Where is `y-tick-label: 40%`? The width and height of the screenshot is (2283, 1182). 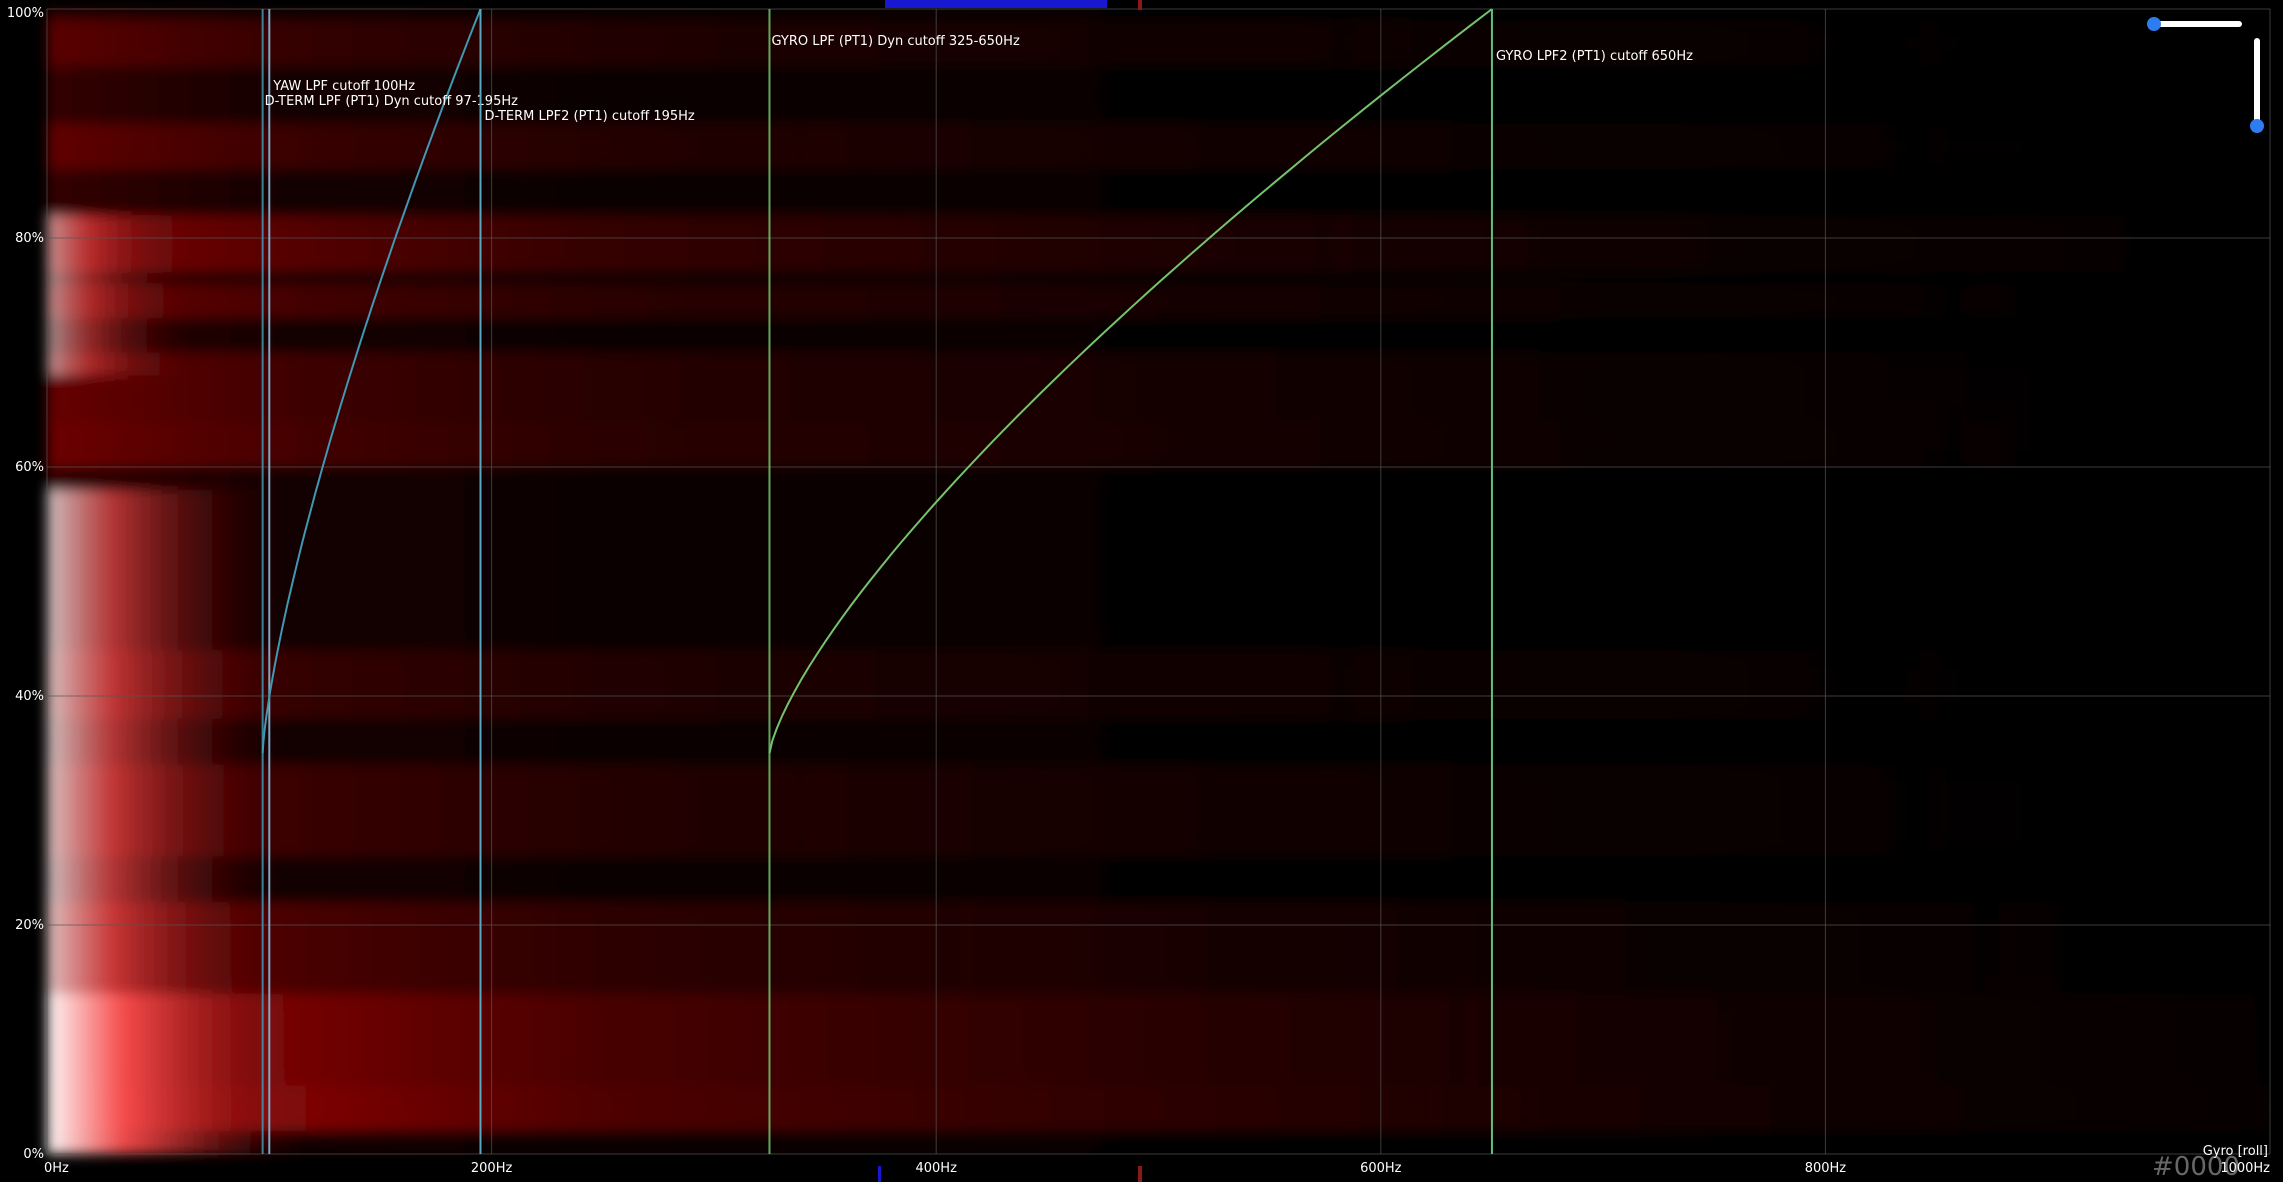
y-tick-label: 40% is located at coordinates (29, 696).